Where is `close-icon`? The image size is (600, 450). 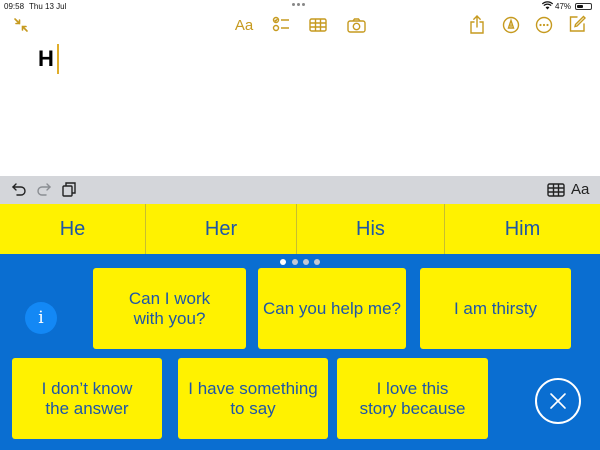
close-icon is located at coordinates (558, 401).